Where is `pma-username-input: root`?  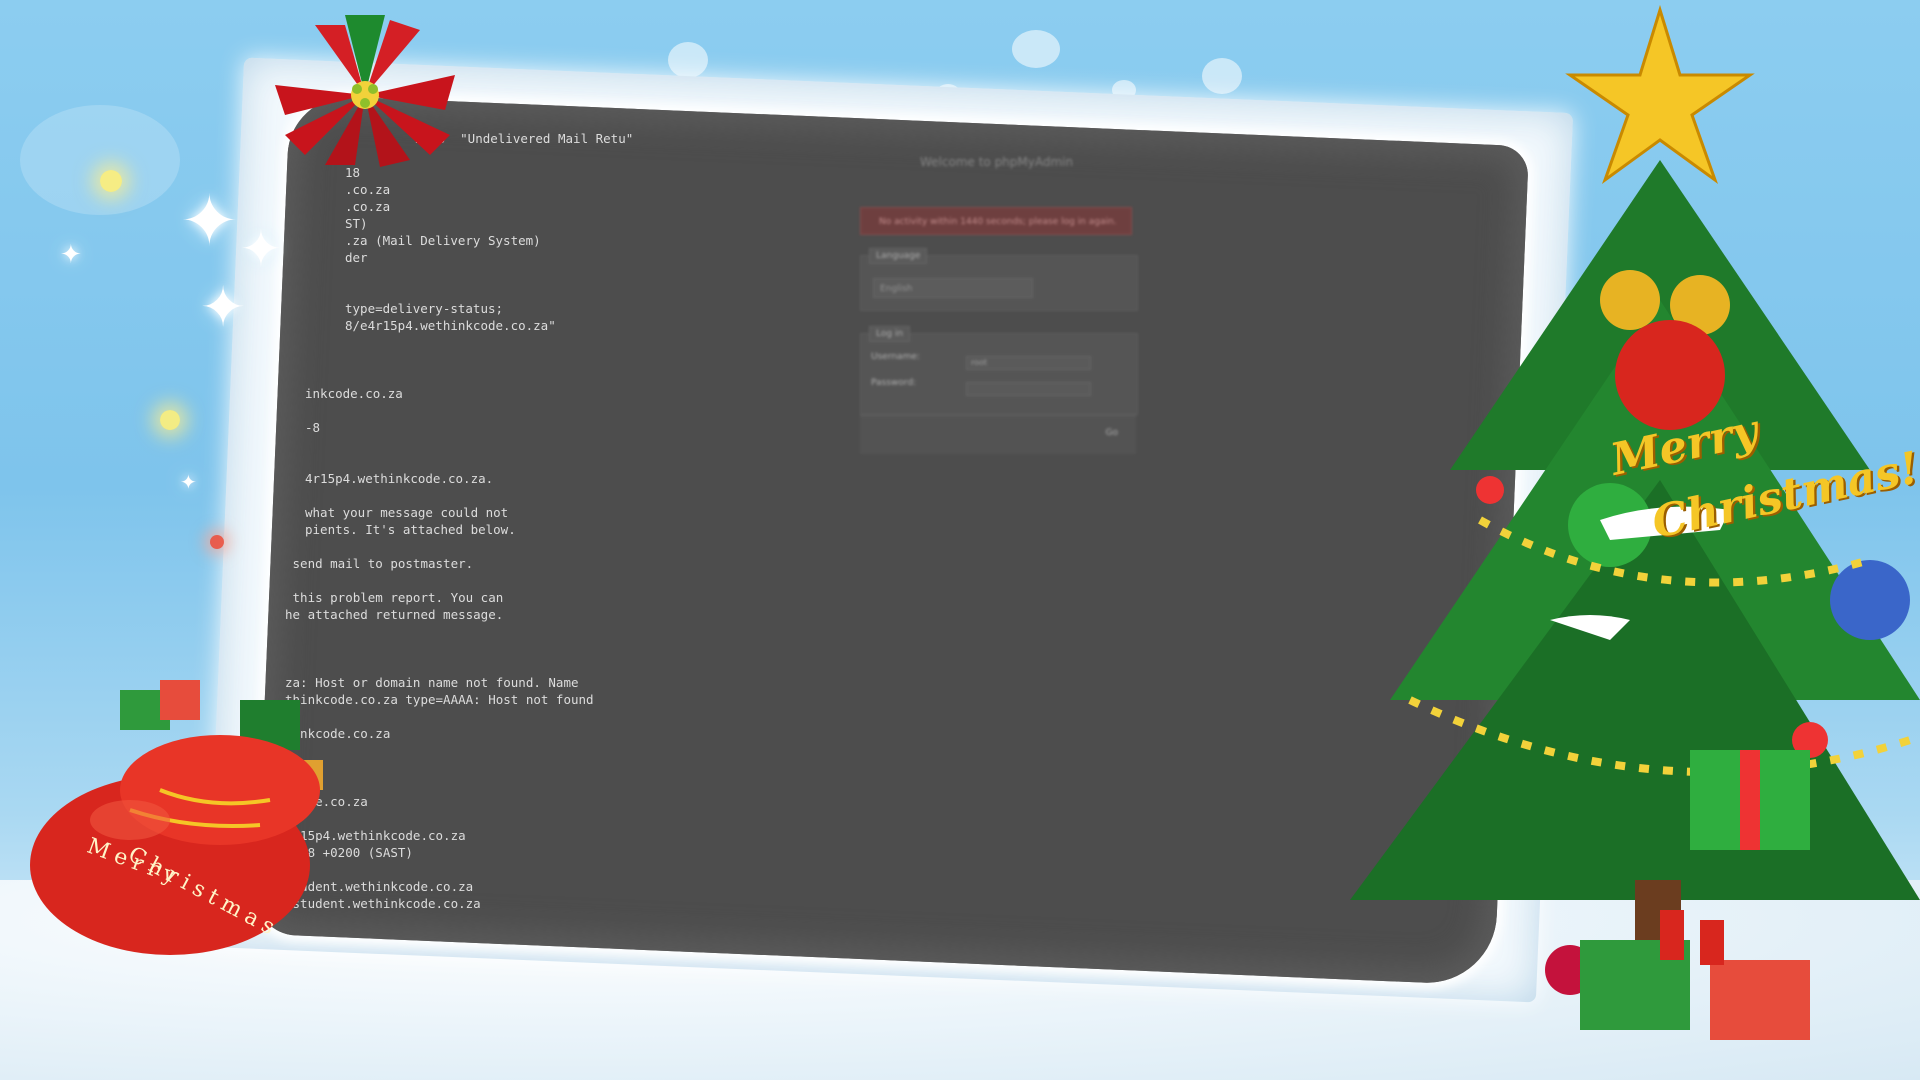
pma-username-input: root is located at coordinates (1028, 363).